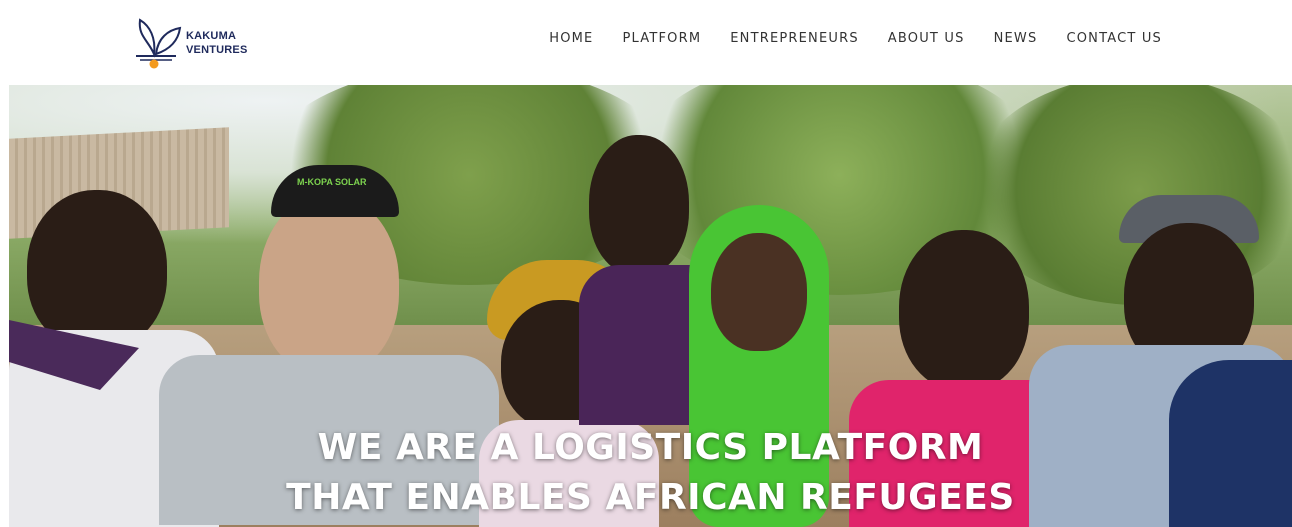 The width and height of the screenshot is (1292, 527). I want to click on nav-platform: PLATFORM, so click(661, 38).